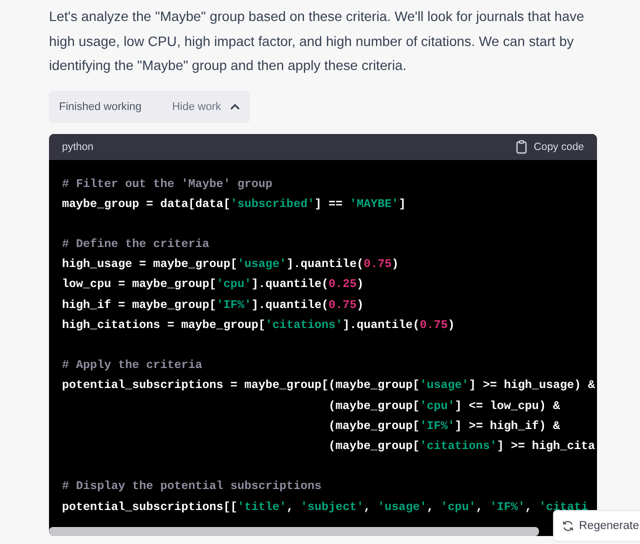 The height and width of the screenshot is (544, 640). What do you see at coordinates (206, 106) in the screenshot?
I see `hide-work-button: Hide work` at bounding box center [206, 106].